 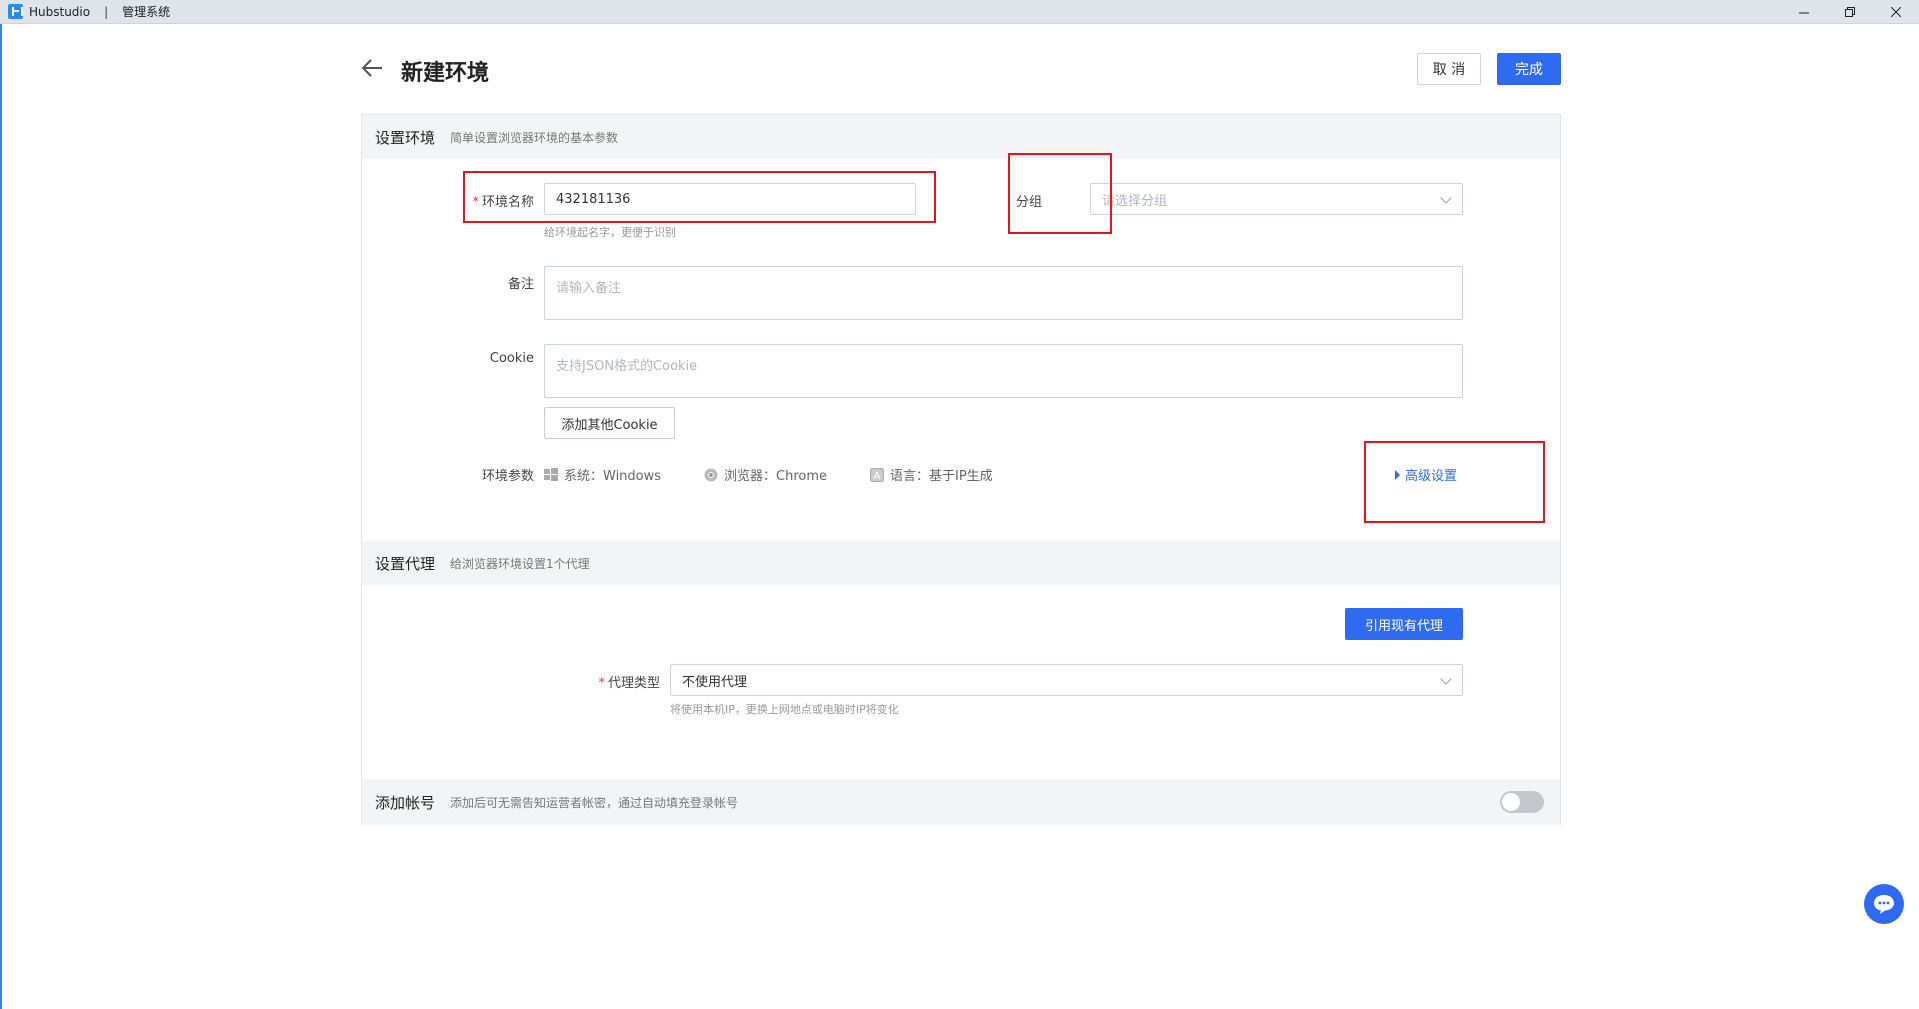 I want to click on proxy-type-value: 不使用代理, so click(x=715, y=682).